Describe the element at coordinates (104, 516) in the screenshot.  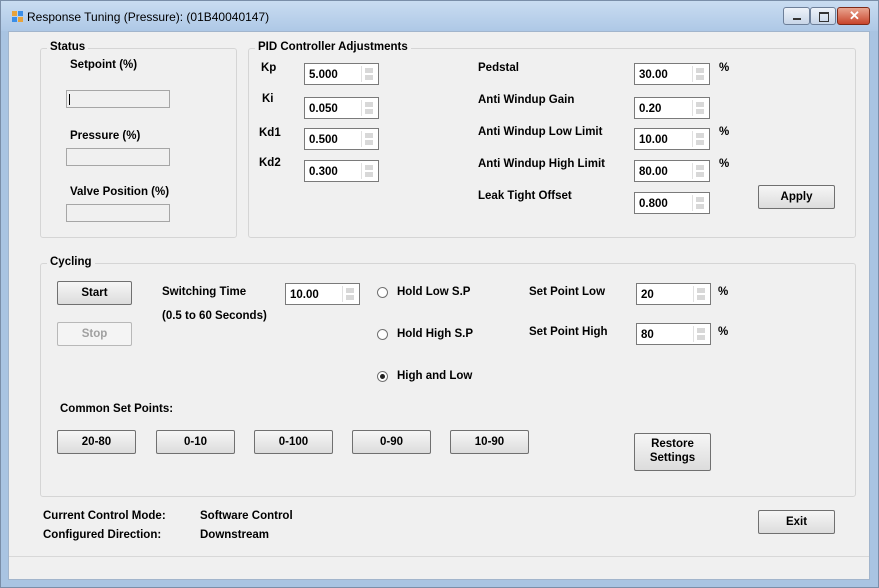
I see `current-control-mode-label: Current Control Mode:` at that location.